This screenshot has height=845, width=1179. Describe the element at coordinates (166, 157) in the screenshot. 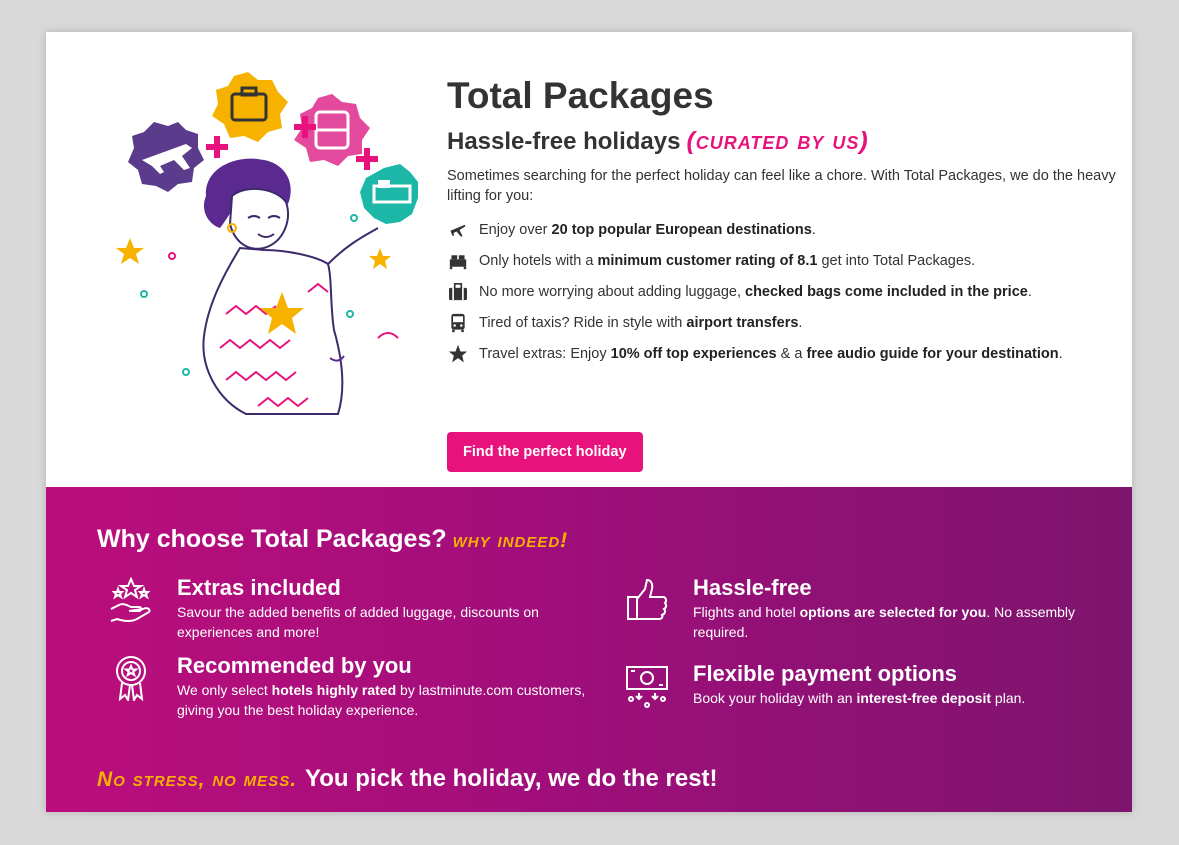

I see `plane-badge-icon` at that location.